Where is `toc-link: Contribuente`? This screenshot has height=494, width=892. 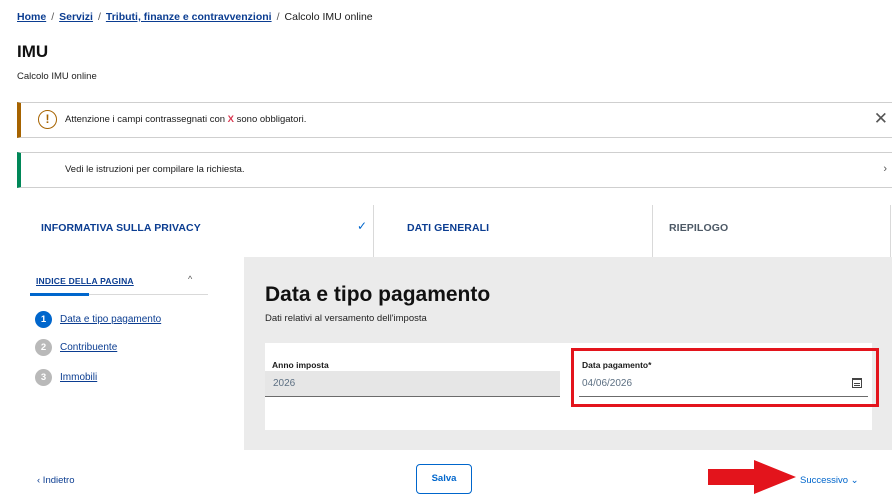 toc-link: Contribuente is located at coordinates (88, 347).